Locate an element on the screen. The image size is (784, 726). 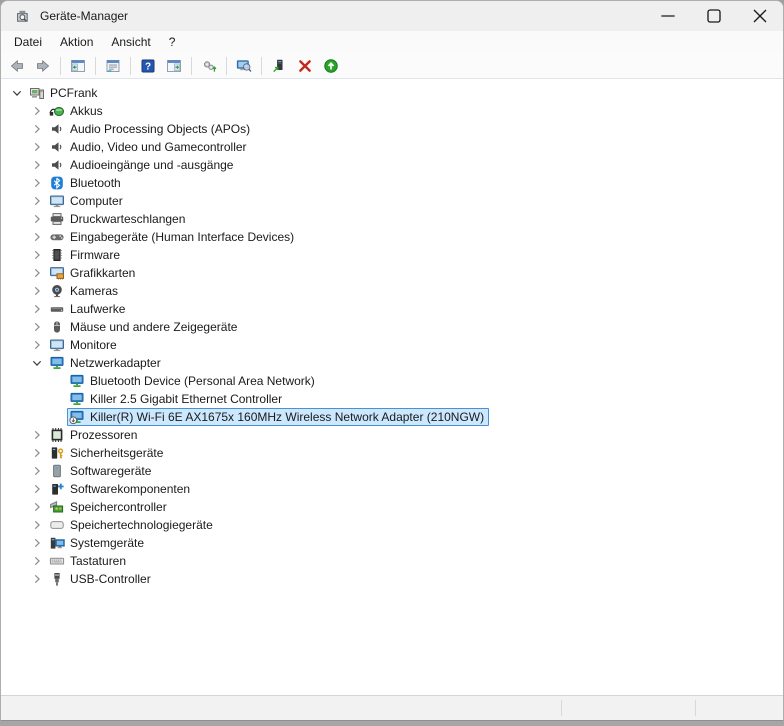
window-title: Geräte-Manager is located at coordinates (84, 16).